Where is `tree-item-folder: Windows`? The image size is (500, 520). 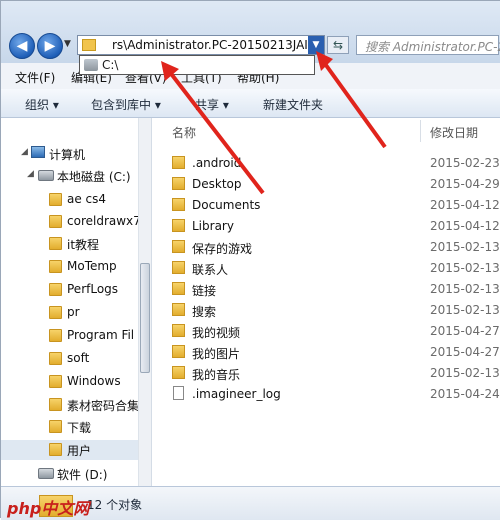
tree-item-folder: Windows is located at coordinates (76, 382).